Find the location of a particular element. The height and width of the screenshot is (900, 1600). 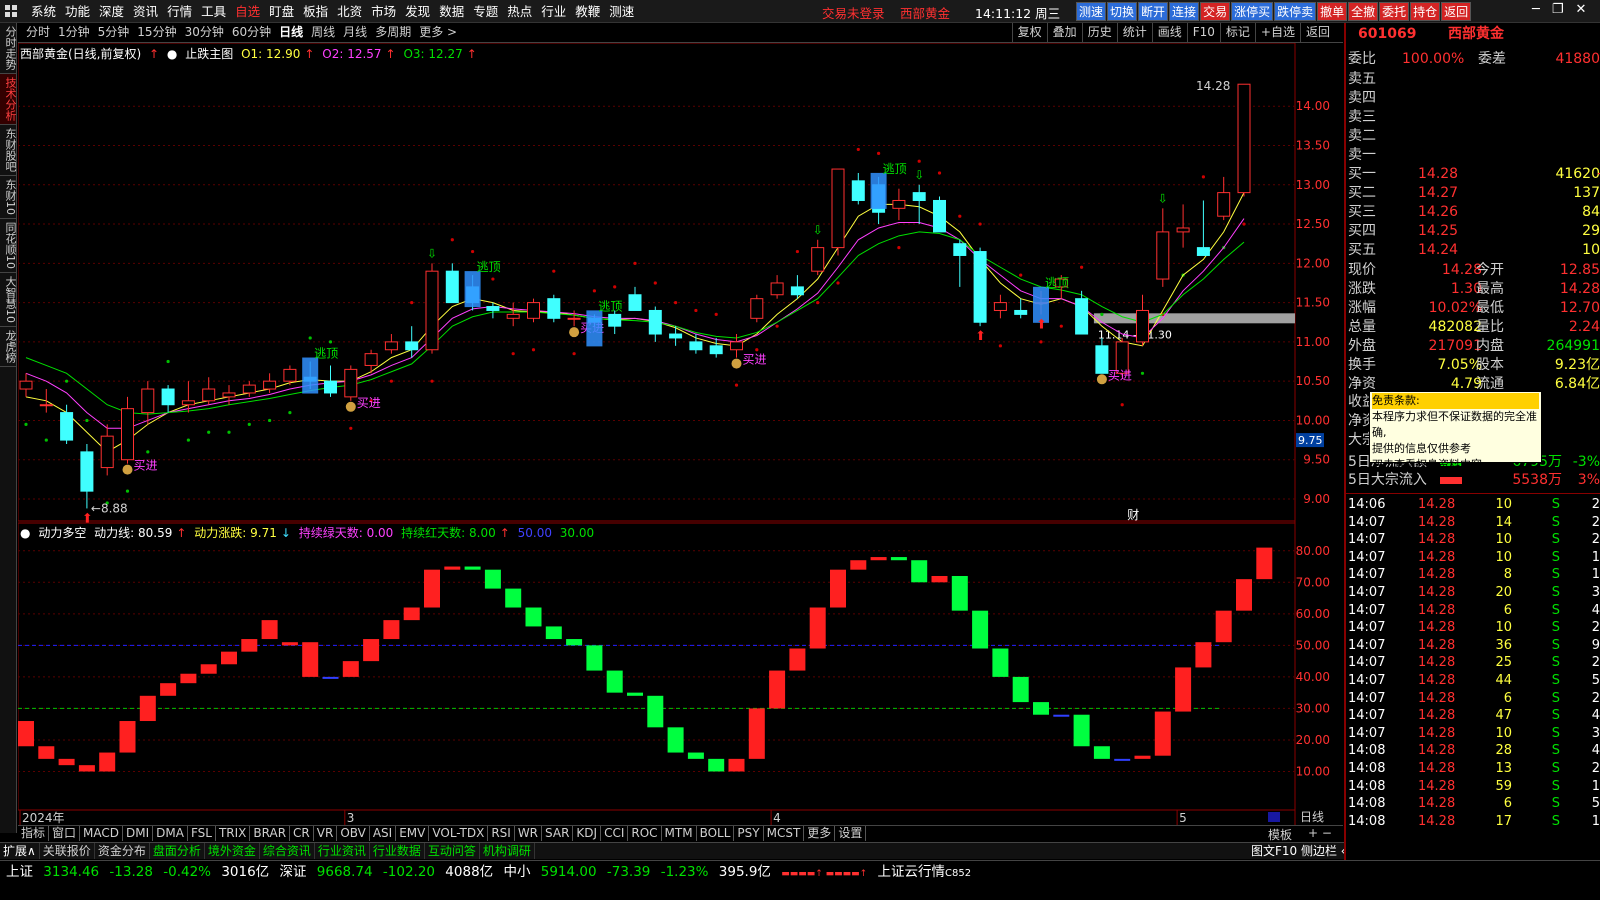

menu-item: 发现 is located at coordinates (417, 11).